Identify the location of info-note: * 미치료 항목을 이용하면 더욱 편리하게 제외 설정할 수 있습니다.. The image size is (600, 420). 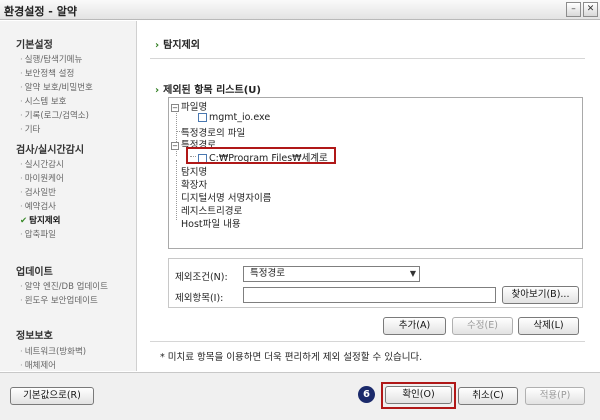
(291, 357).